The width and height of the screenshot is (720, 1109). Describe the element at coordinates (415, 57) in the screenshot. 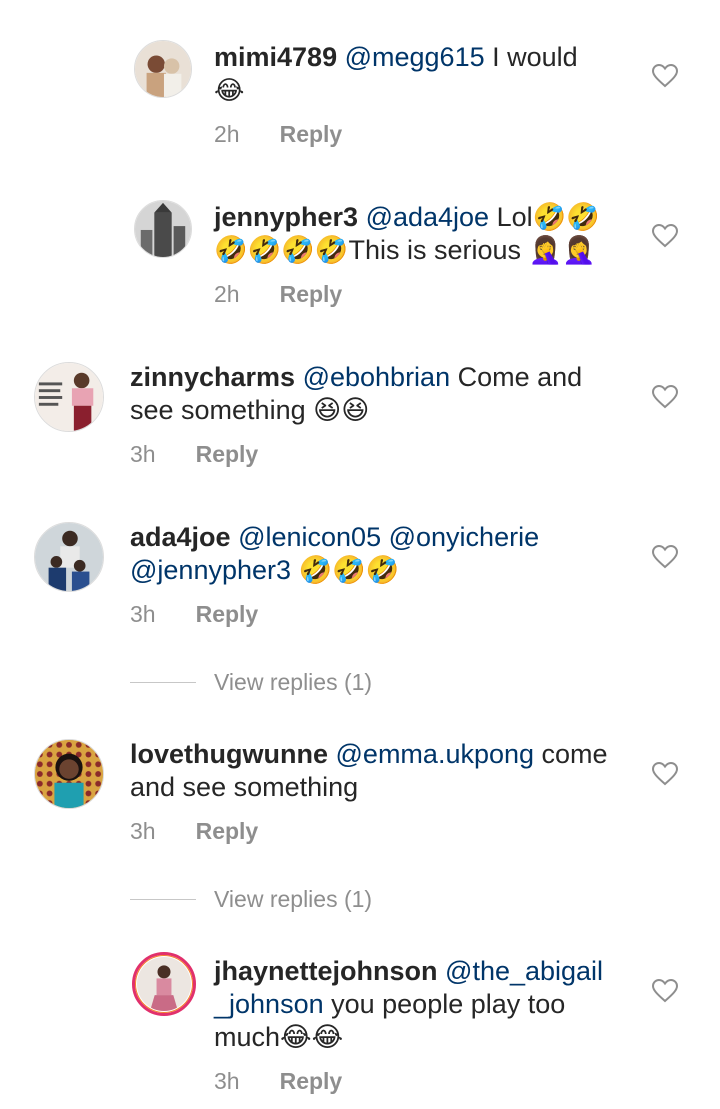

I see `comment-mention: @megg615` at that location.